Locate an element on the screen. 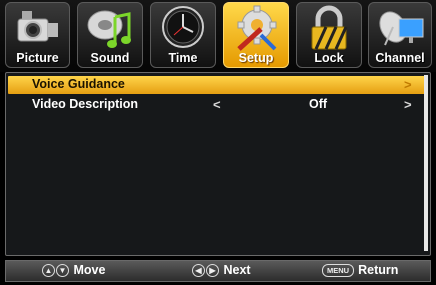 Image resolution: width=436 pixels, height=285 pixels. tab-picture: Picture is located at coordinates (37, 35).